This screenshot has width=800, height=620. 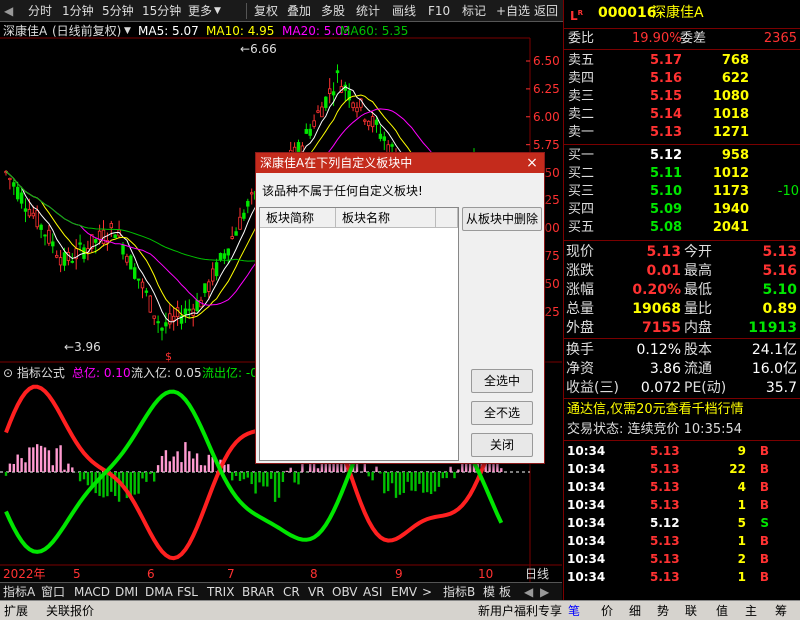 What do you see at coordinates (439, 11) in the screenshot?
I see `toolbar-f10: F10` at bounding box center [439, 11].